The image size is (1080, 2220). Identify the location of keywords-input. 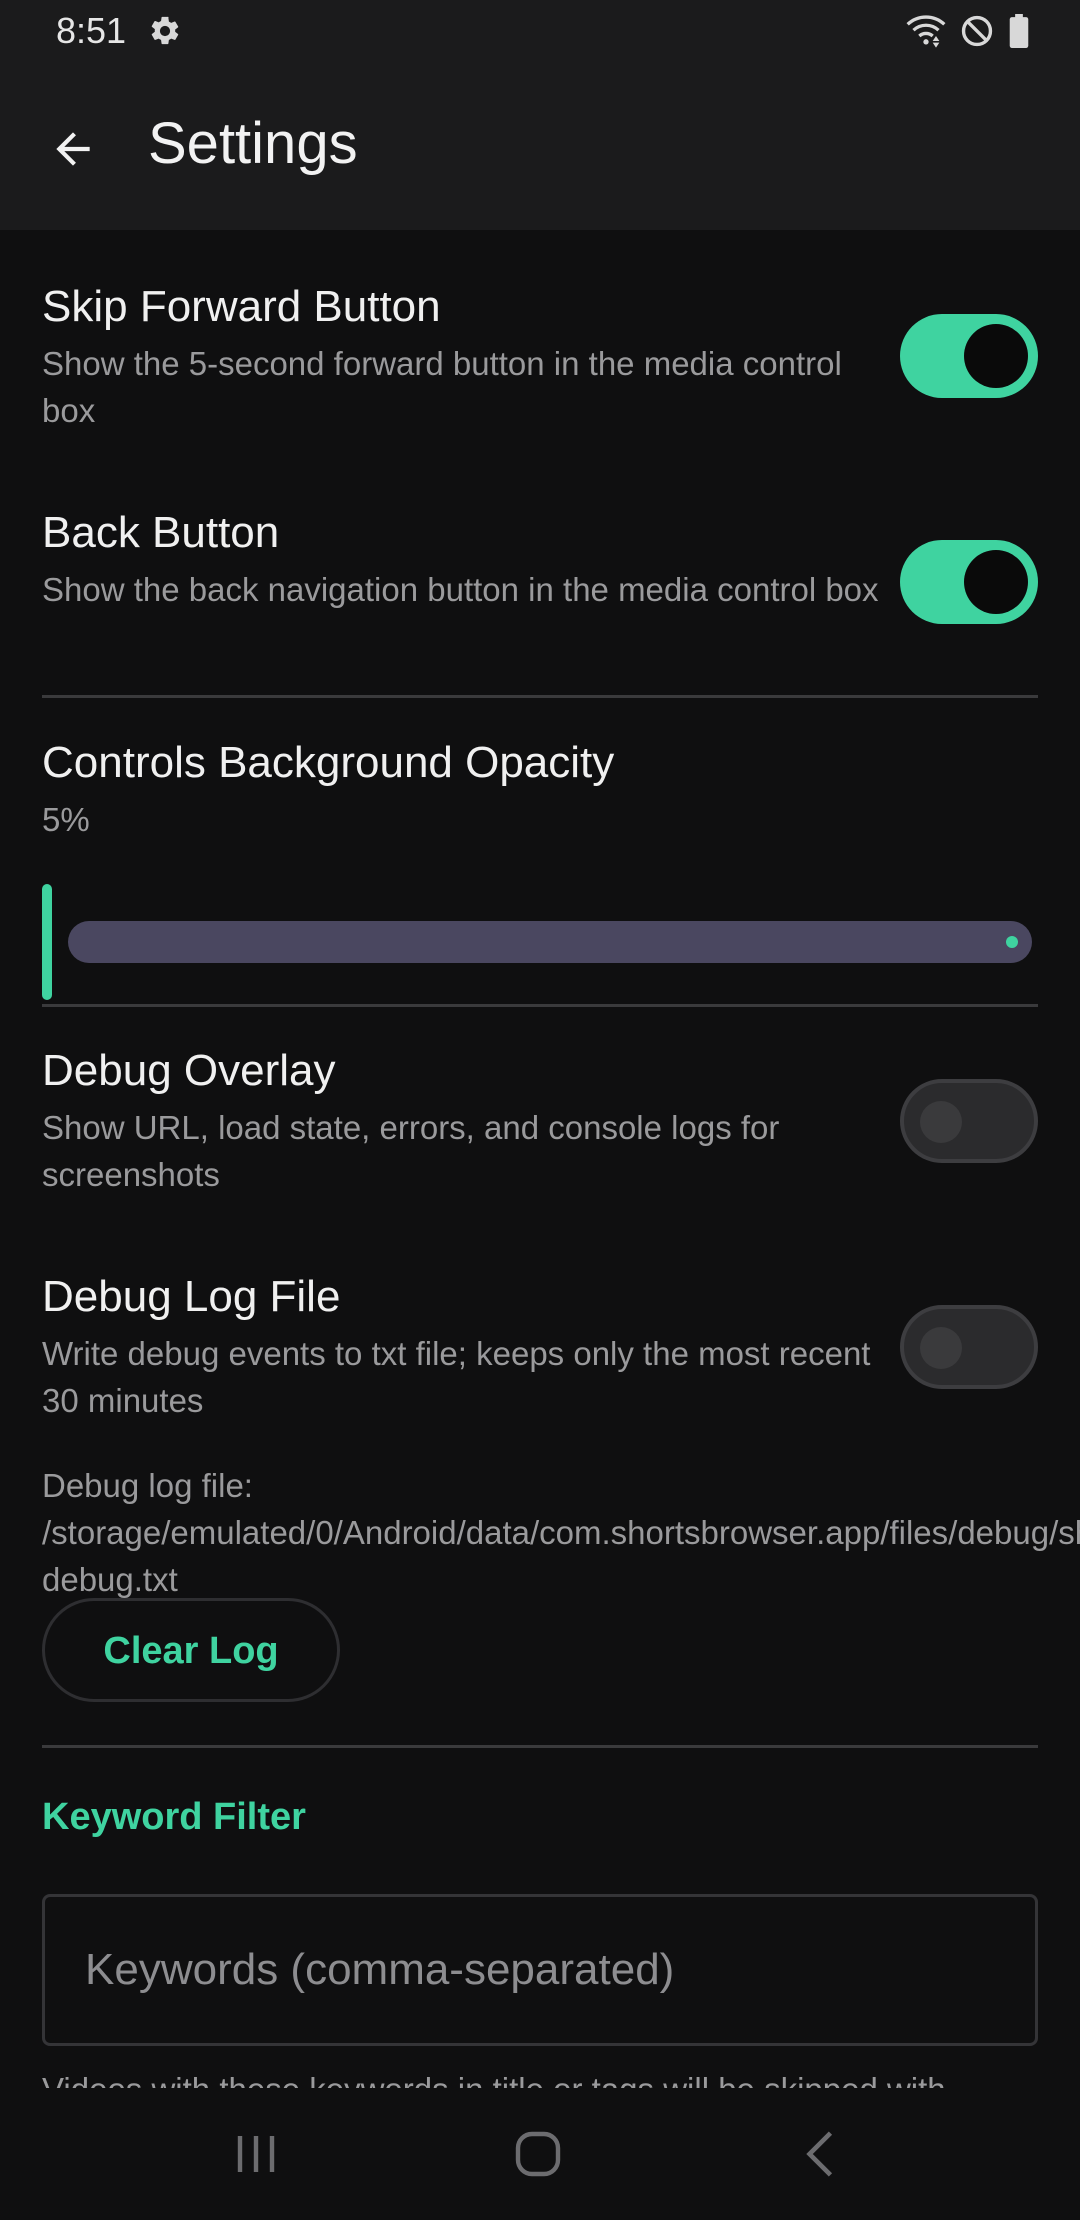
(540, 1970).